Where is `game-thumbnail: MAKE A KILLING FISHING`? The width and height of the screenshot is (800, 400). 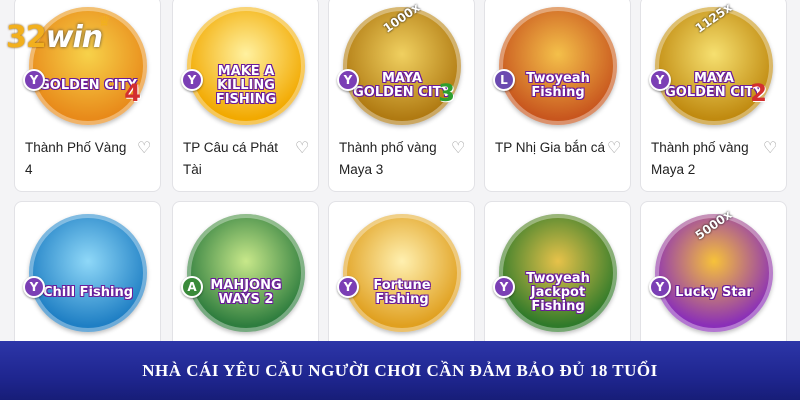 game-thumbnail: MAKE A KILLING FISHING is located at coordinates (246, 66).